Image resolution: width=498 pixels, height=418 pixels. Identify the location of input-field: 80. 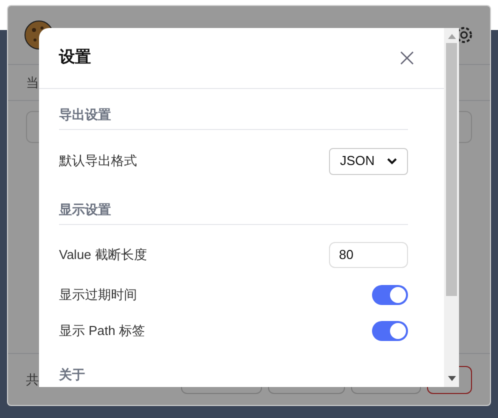
(368, 255).